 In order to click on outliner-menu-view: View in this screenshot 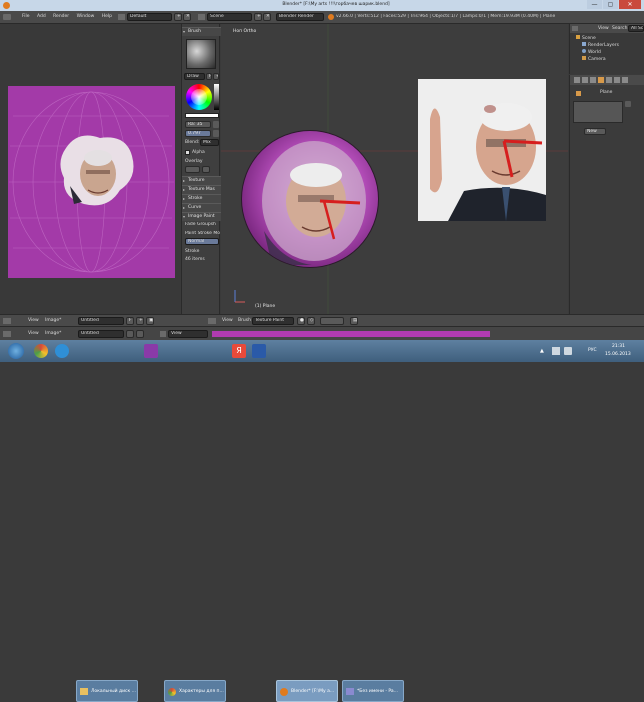, I will do `click(603, 29)`.